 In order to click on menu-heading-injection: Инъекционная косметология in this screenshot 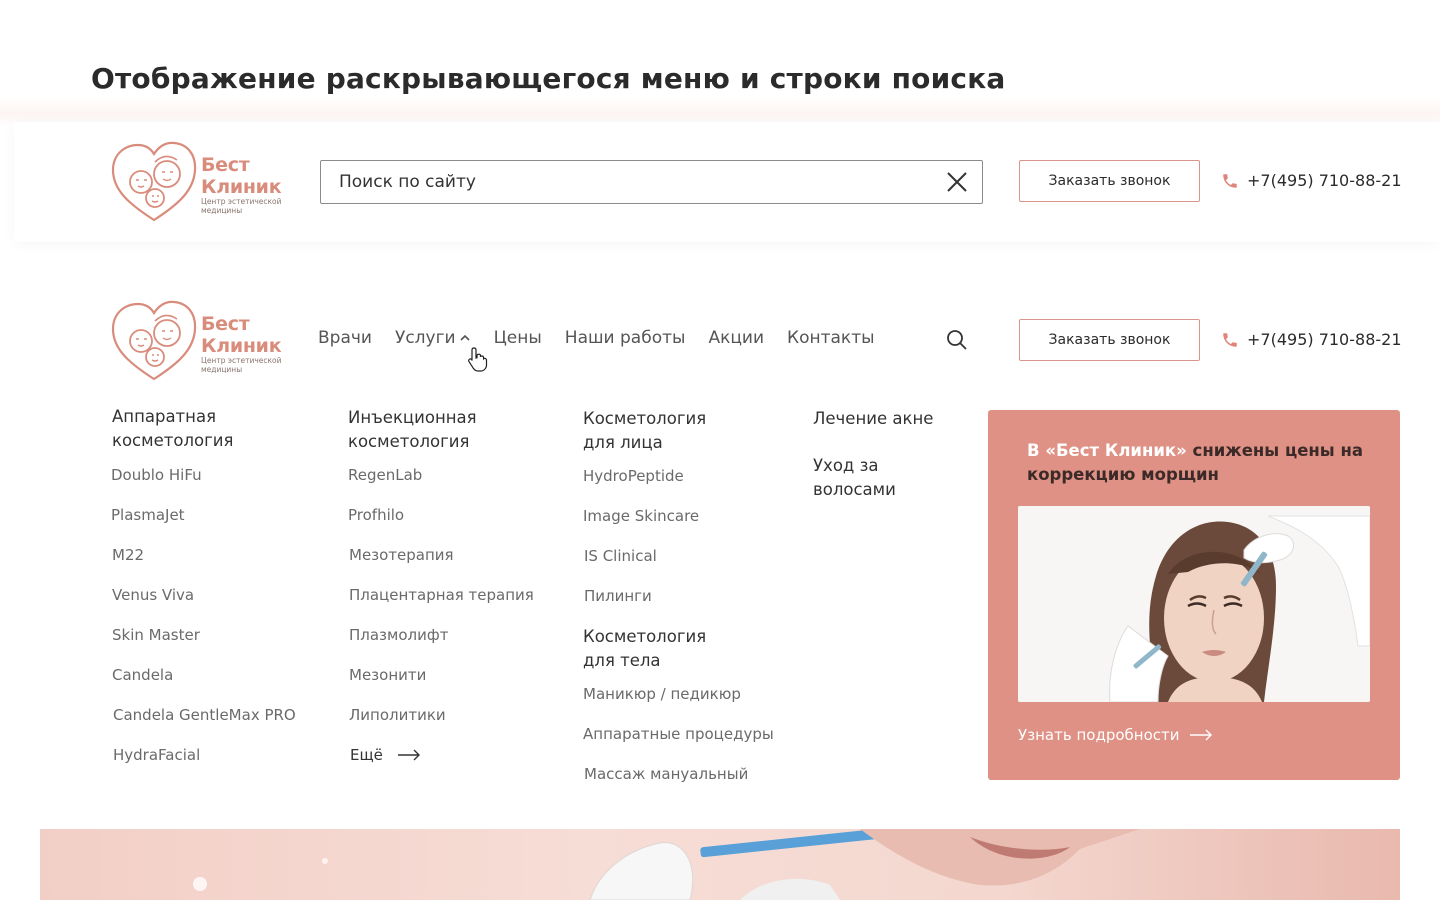, I will do `click(458, 430)`.